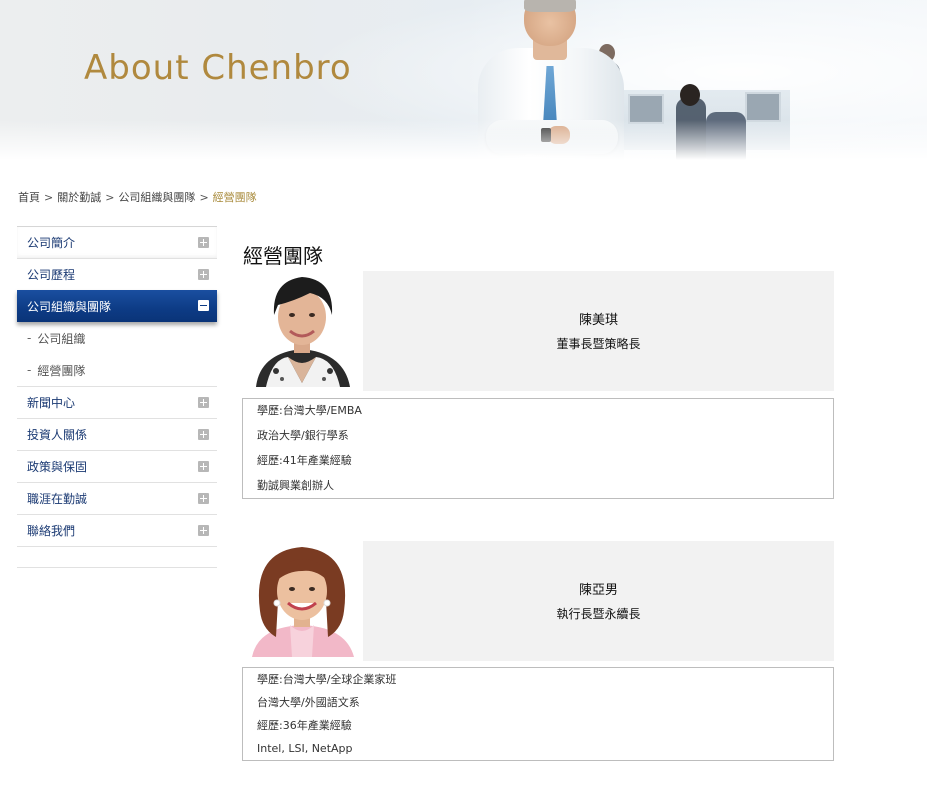 This screenshot has height=806, width=927. Describe the element at coordinates (117, 274) in the screenshot. I see `sidebar-item-company-history: 公司歷程` at that location.